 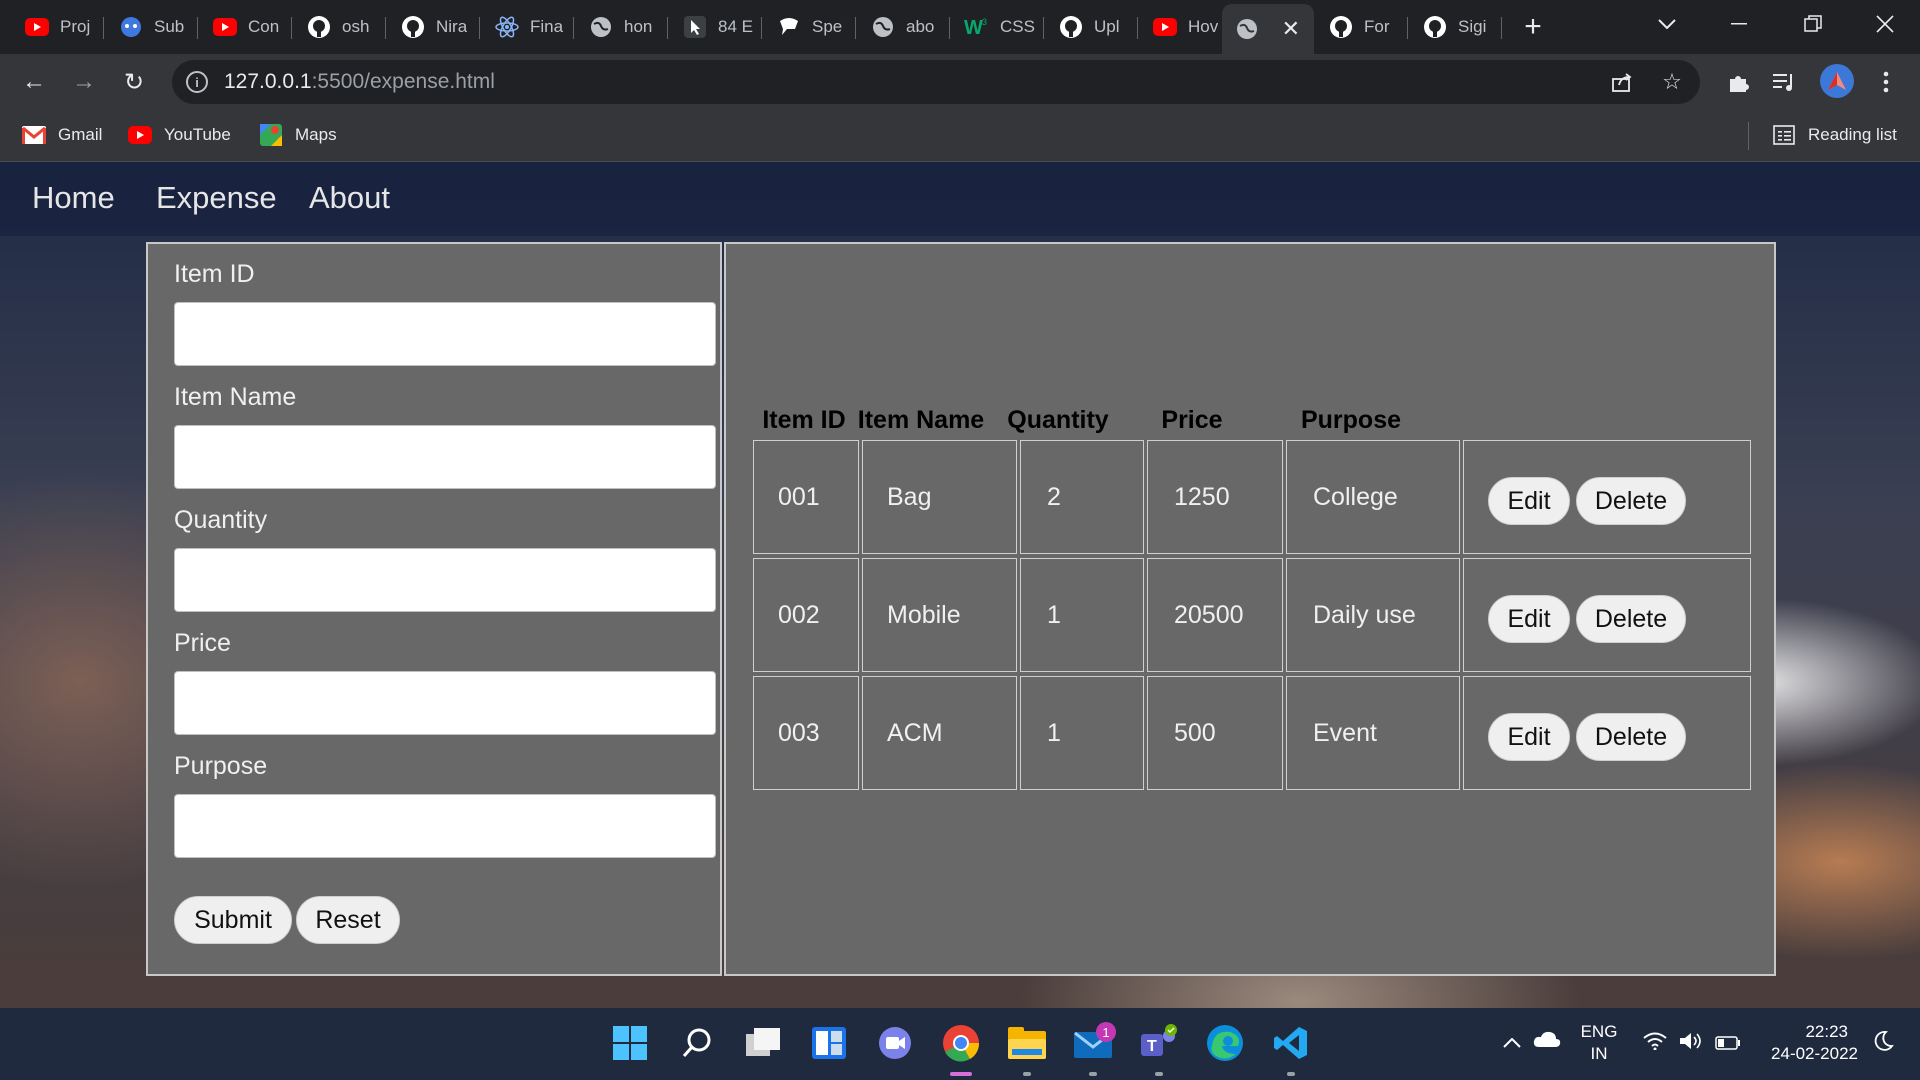 I want to click on vscode-icon, so click(x=1291, y=1043).